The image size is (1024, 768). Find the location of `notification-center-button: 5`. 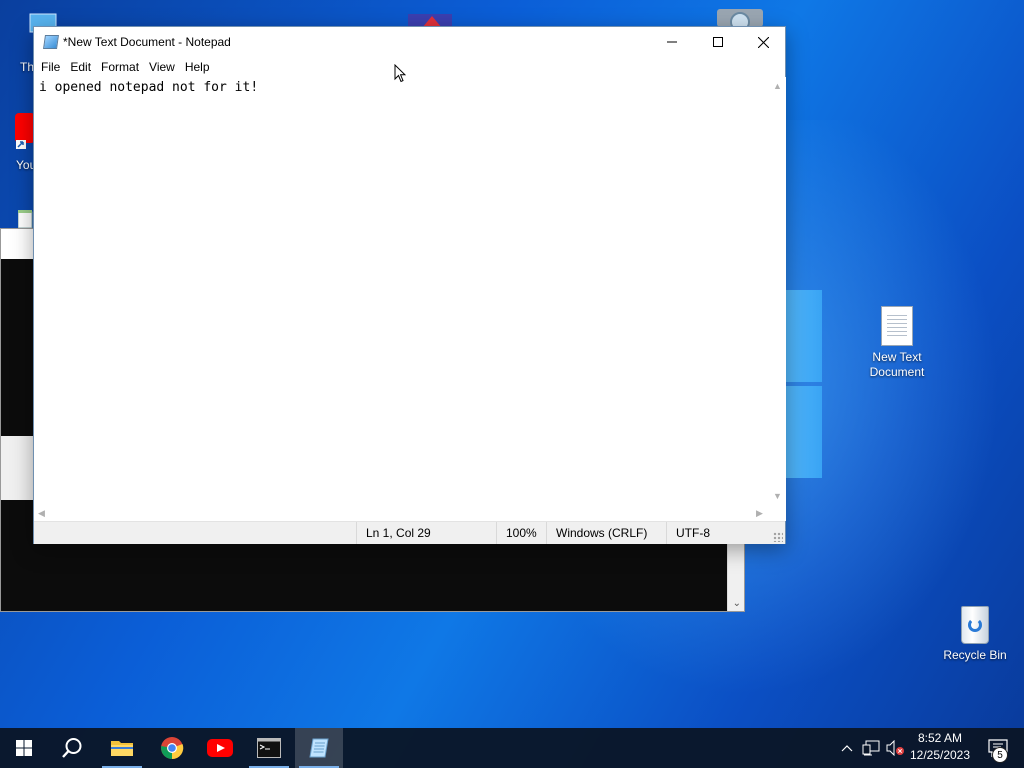

notification-center-button: 5 is located at coordinates (998, 748).